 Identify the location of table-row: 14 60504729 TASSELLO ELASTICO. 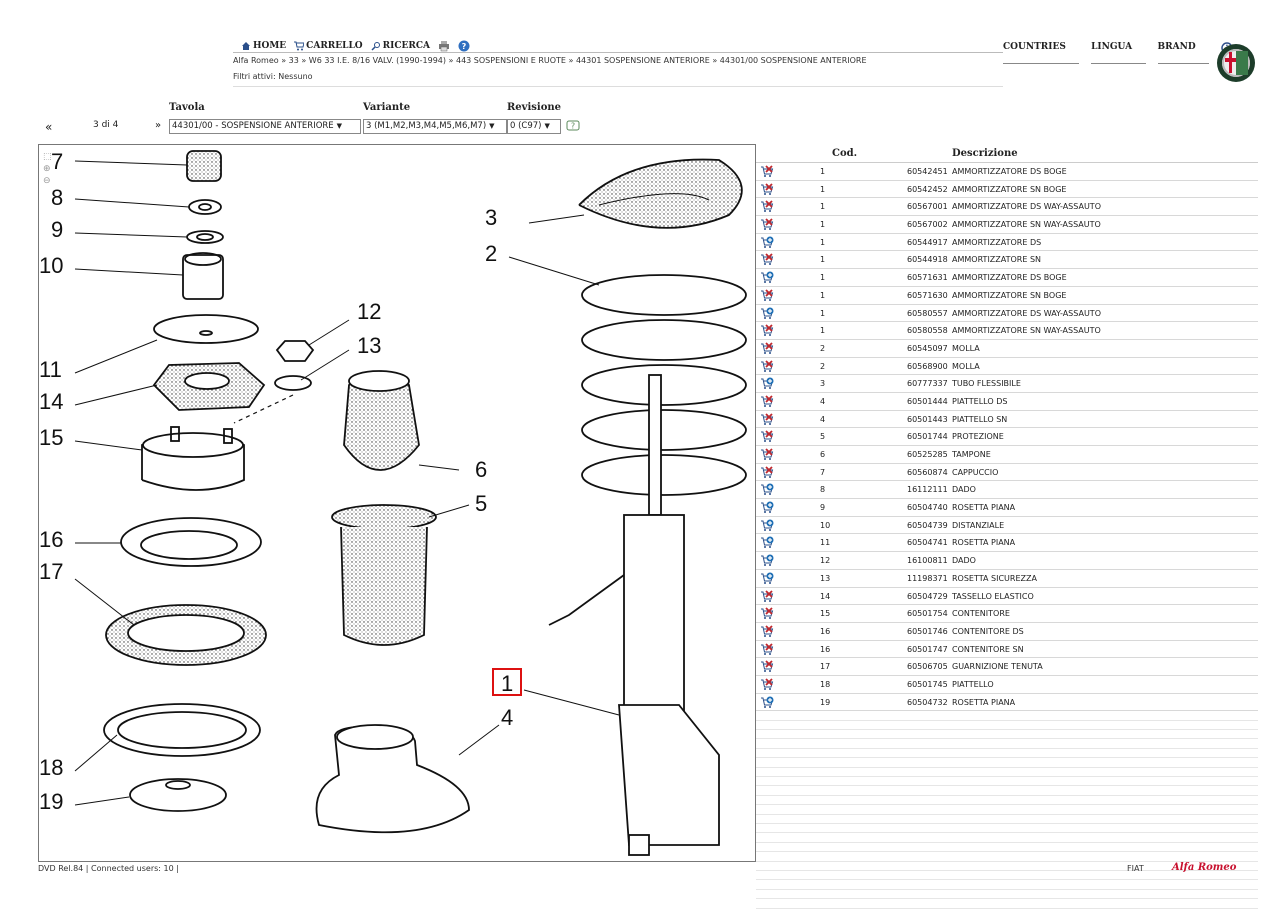
(1007, 597).